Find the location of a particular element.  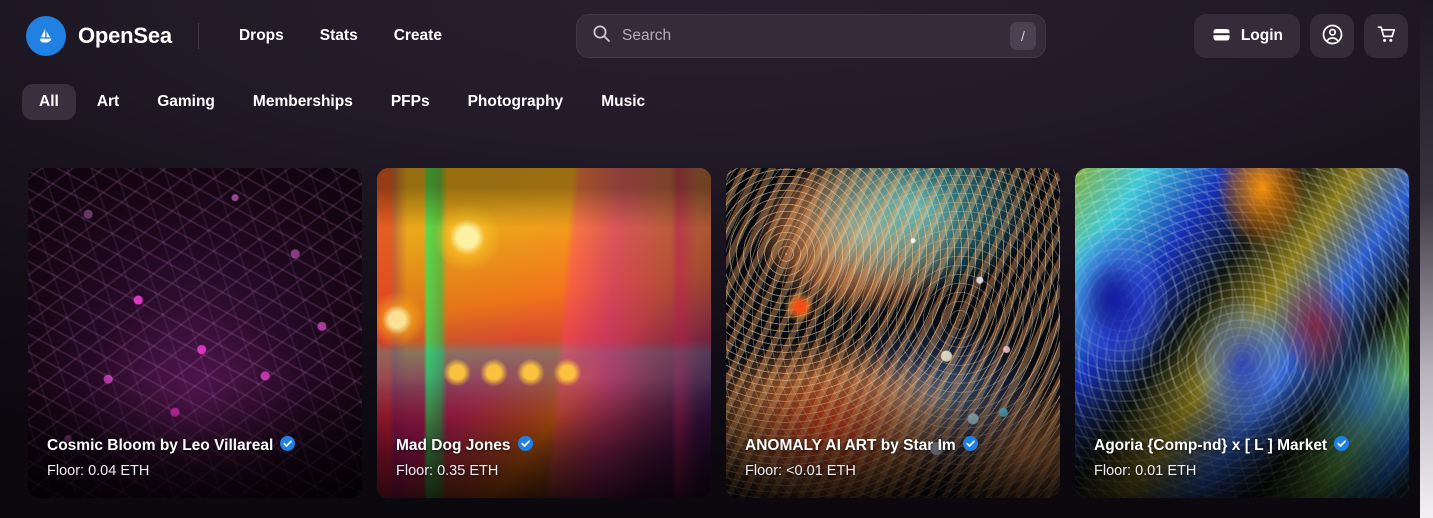

nav-item-stats: Stats is located at coordinates (339, 36).